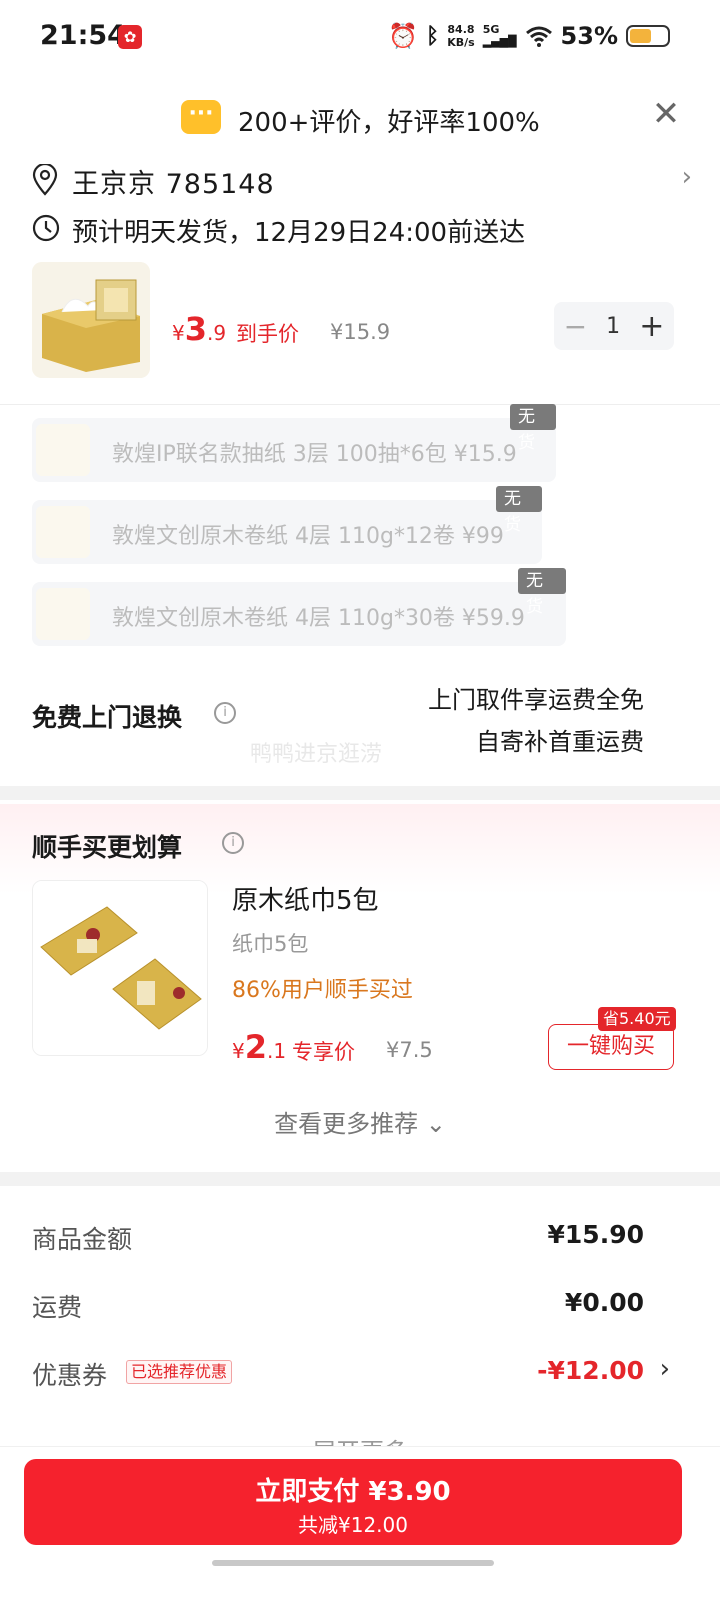 The width and height of the screenshot is (720, 1600). I want to click on bundle-item-sub: 纸巾5包, so click(270, 944).